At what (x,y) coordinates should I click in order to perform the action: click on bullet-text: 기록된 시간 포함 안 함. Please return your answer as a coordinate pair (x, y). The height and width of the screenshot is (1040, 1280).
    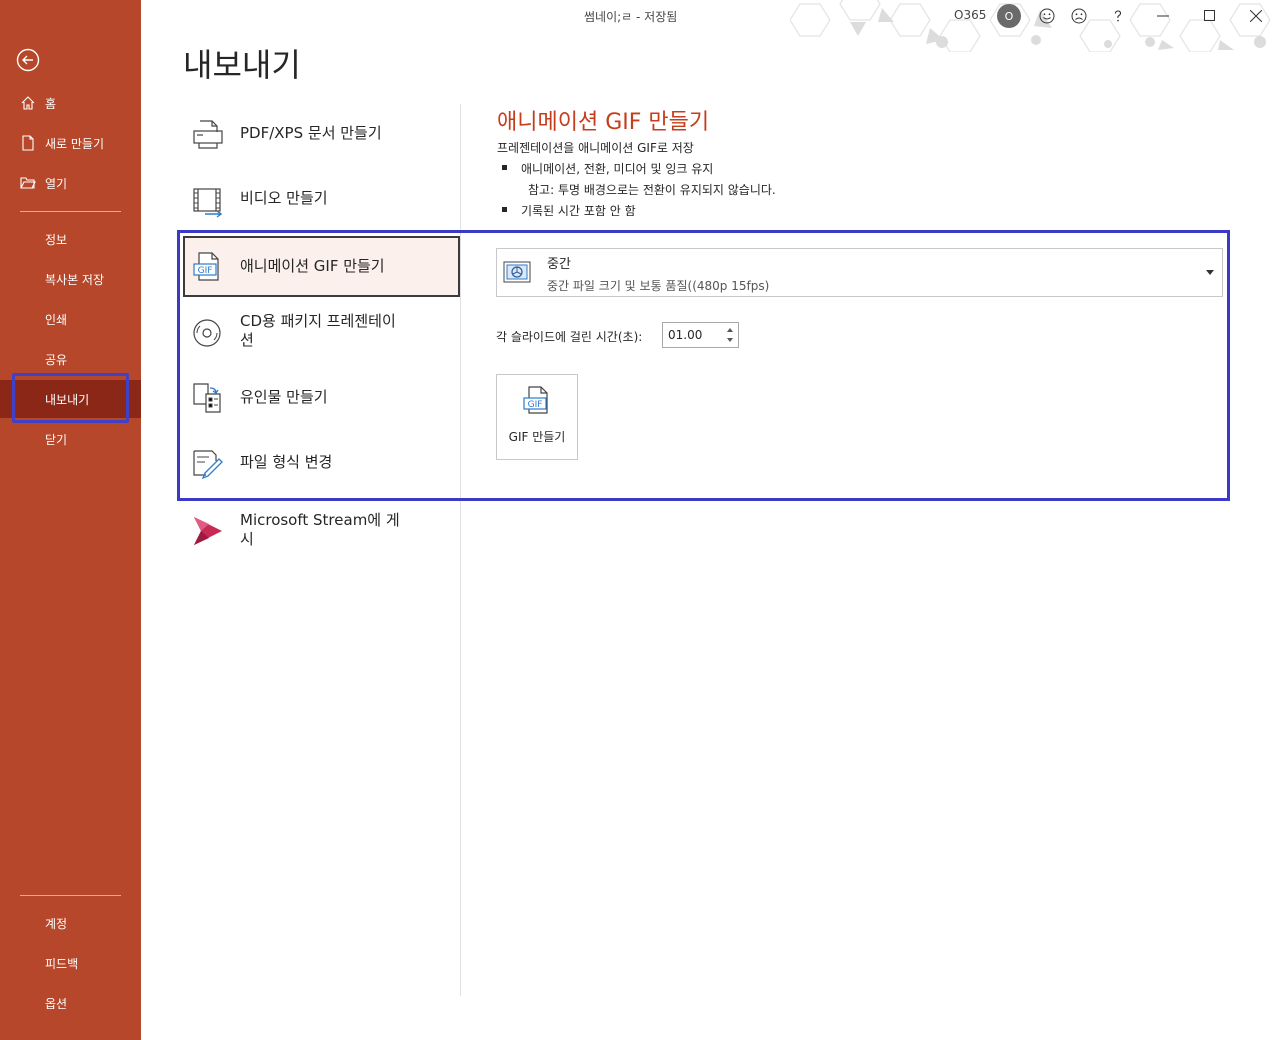
    Looking at the image, I should click on (578, 211).